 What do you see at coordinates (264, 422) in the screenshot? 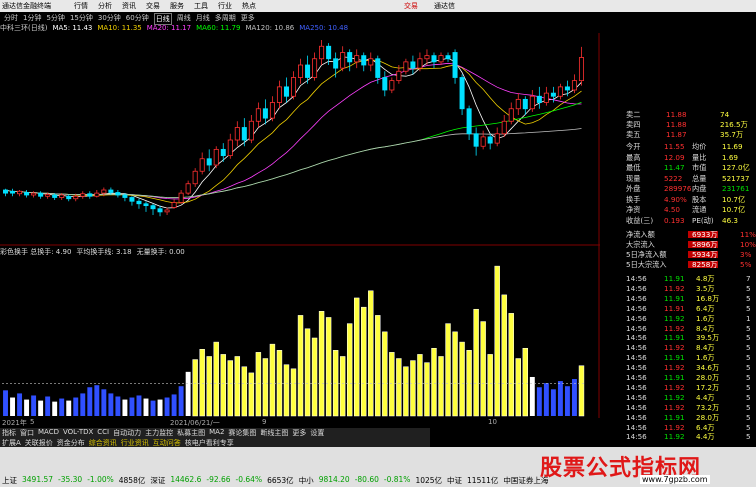
I see `date-axis-label: 9` at bounding box center [264, 422].